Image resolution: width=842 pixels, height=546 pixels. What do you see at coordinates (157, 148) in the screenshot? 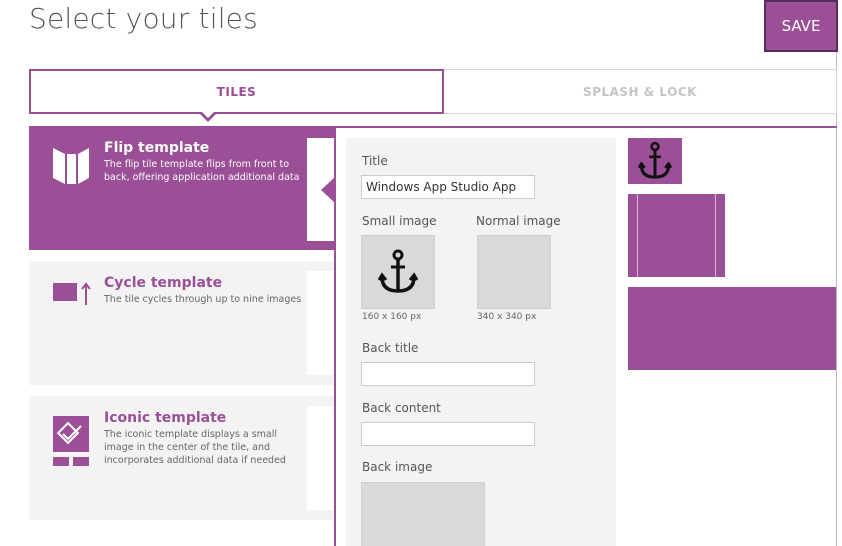
I see `template-name: Flip template` at bounding box center [157, 148].